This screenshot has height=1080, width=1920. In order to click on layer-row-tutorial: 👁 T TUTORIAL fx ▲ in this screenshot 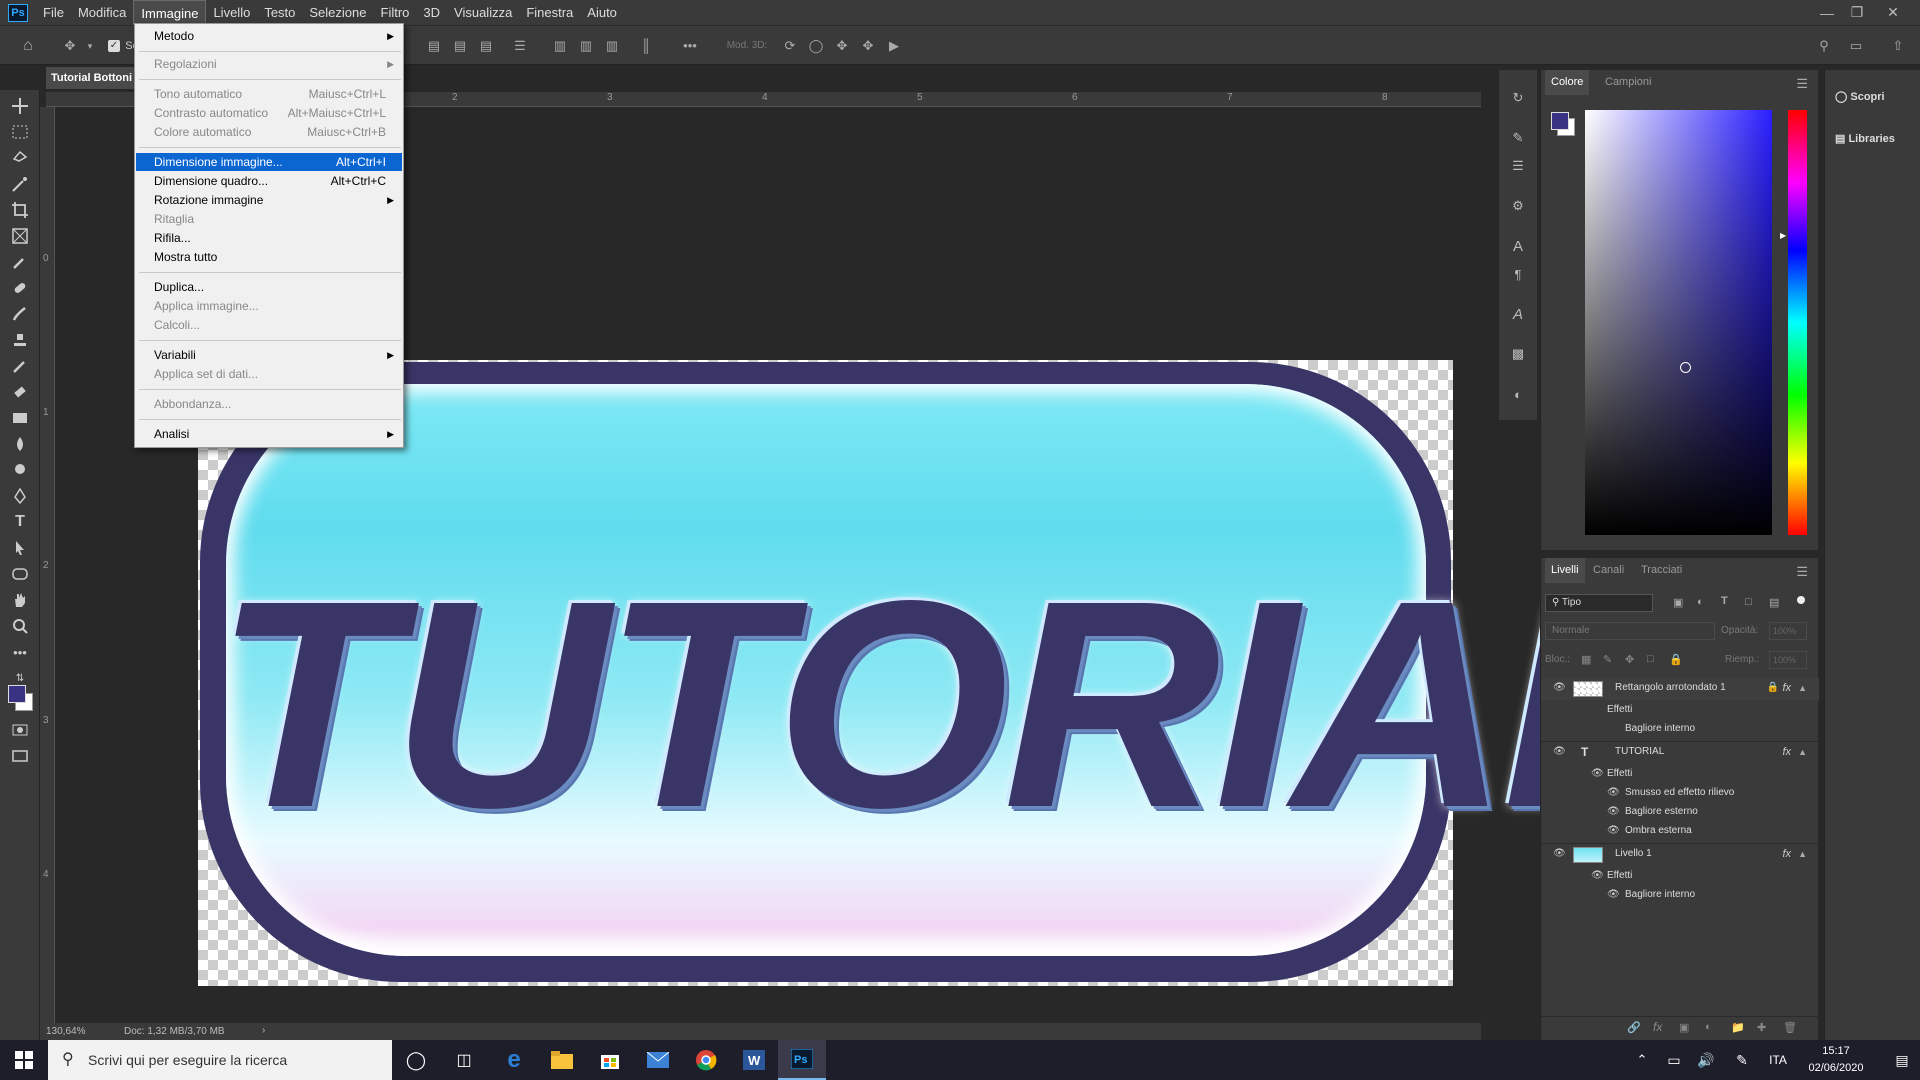, I will do `click(1680, 753)`.